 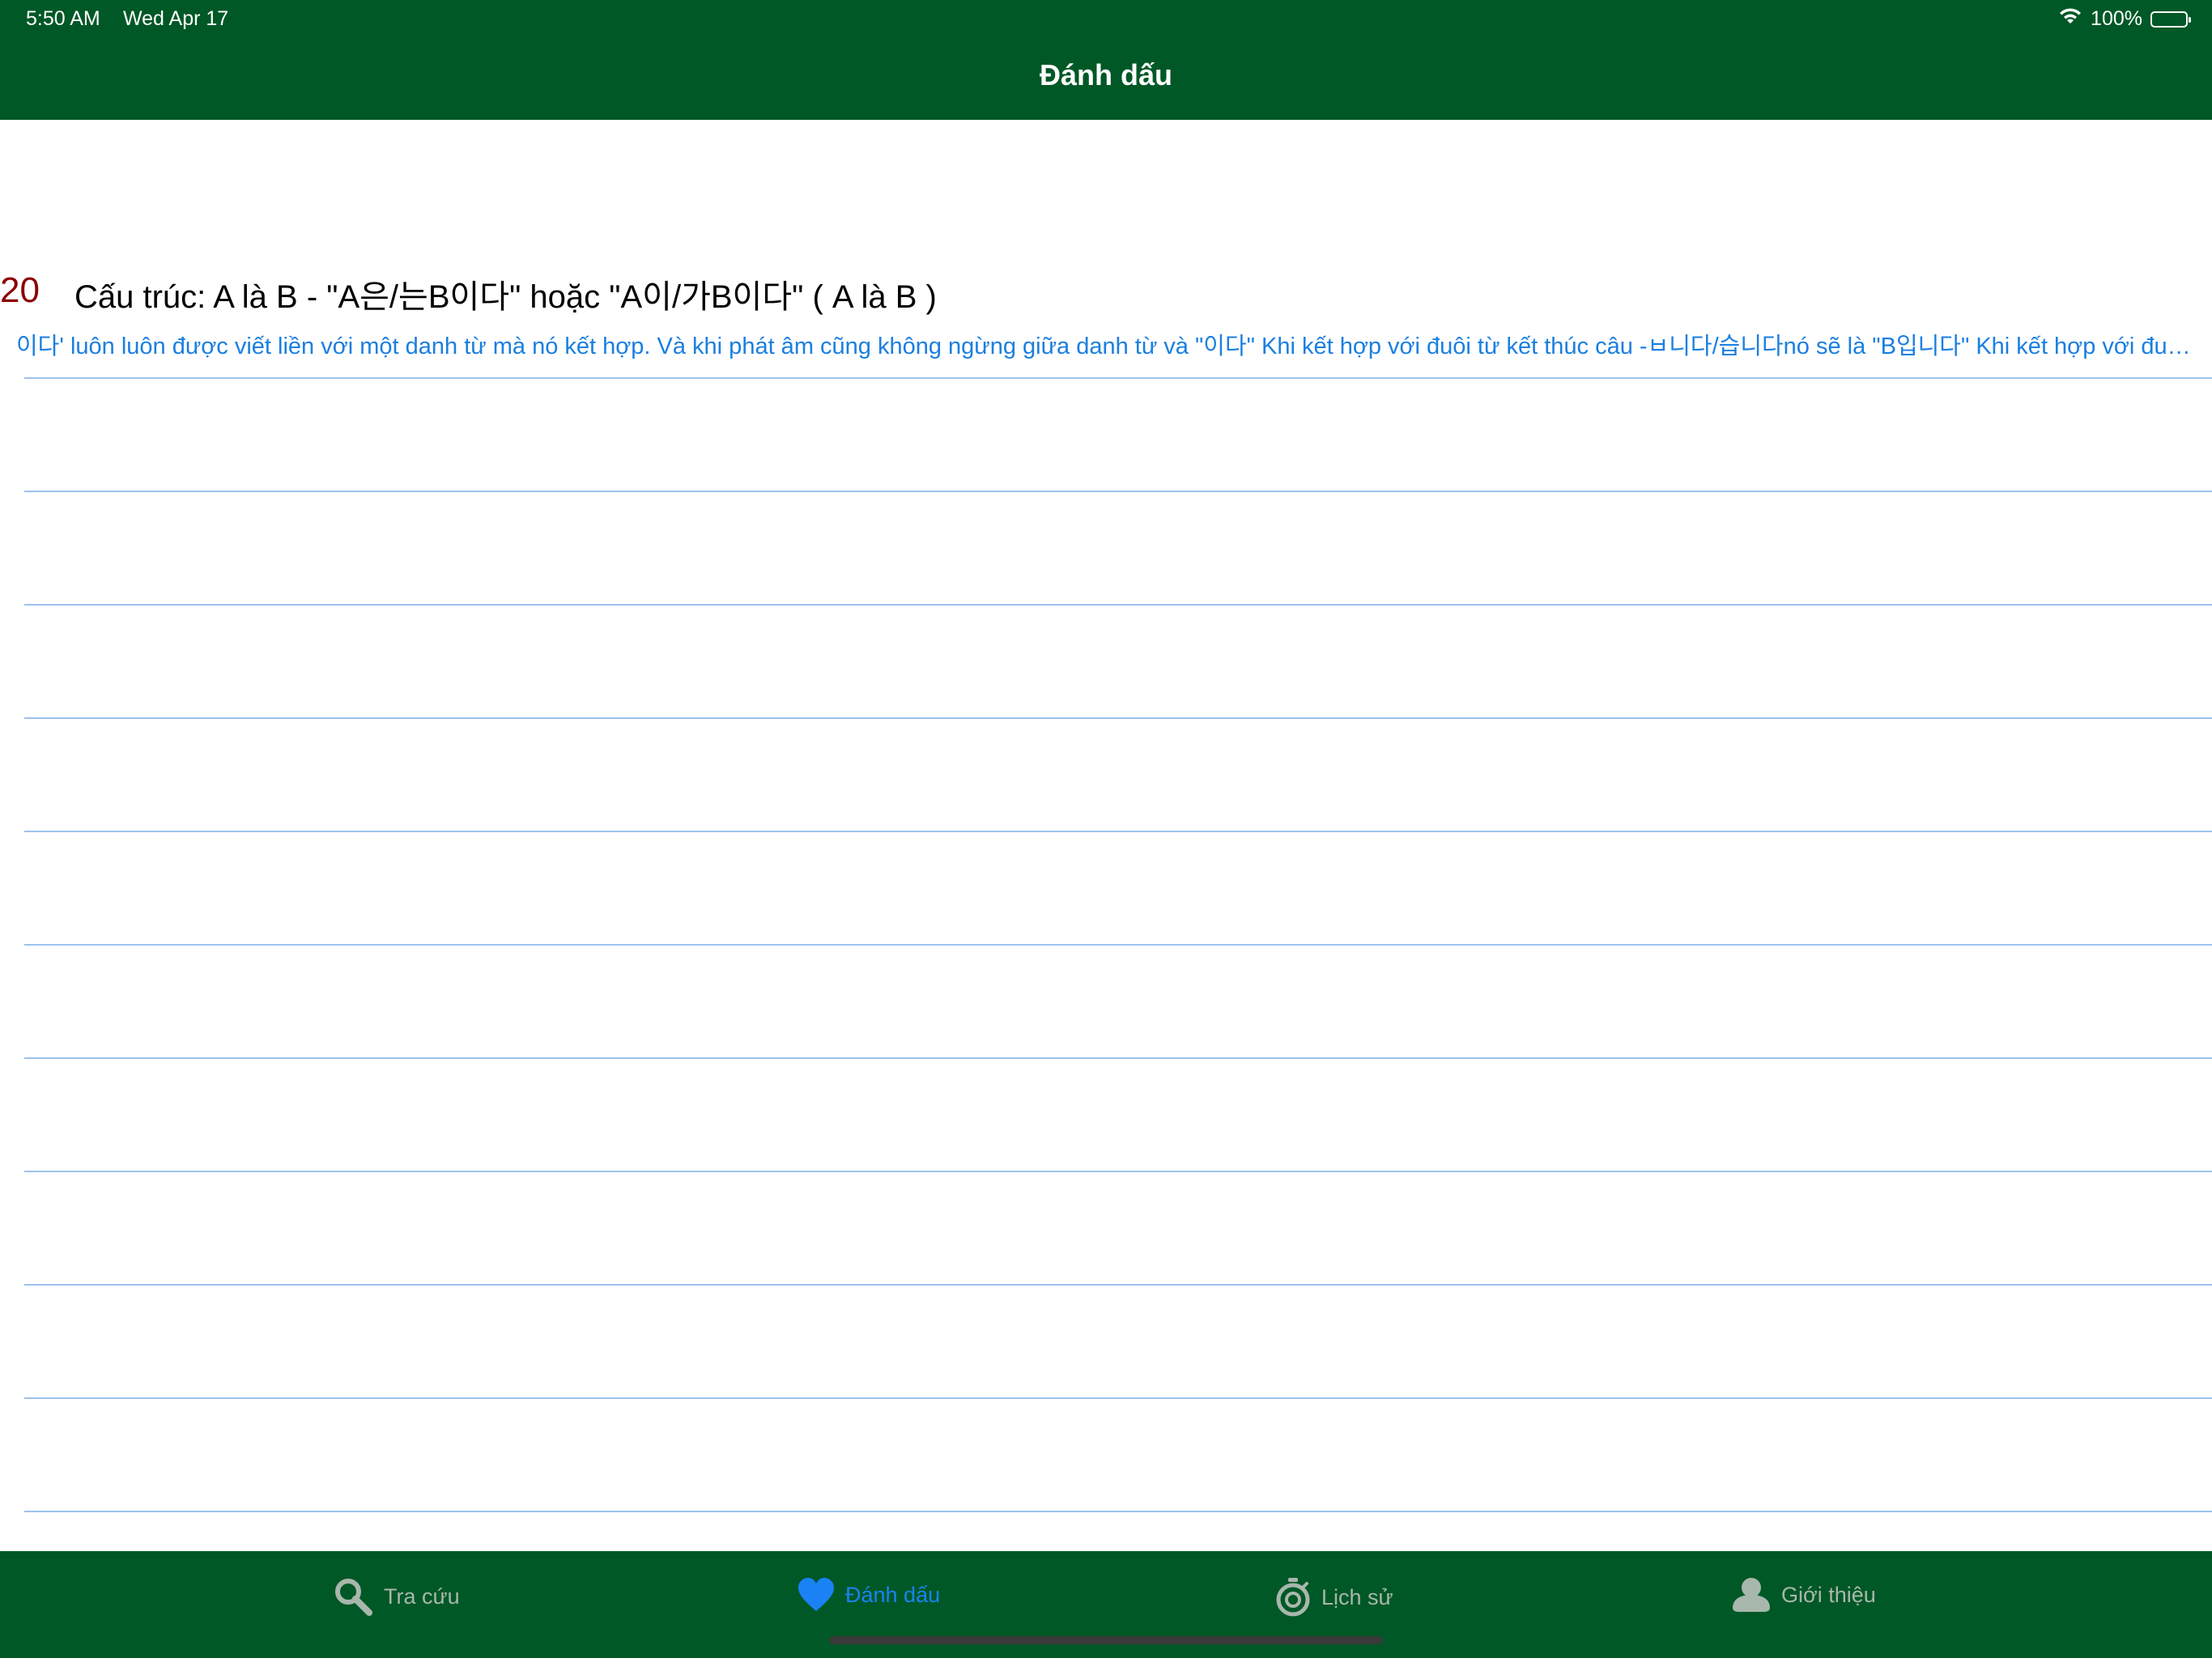 I want to click on battery-tip, so click(x=2190, y=19).